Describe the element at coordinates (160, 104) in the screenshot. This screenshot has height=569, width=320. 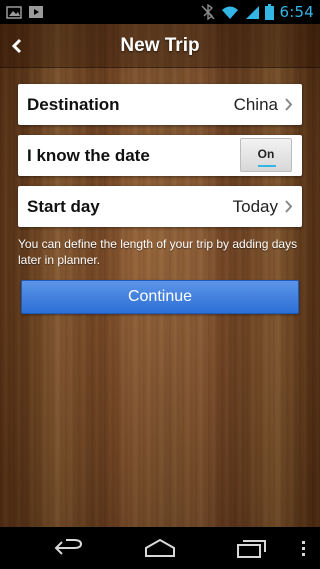
I see `destination-row: Destination China` at that location.